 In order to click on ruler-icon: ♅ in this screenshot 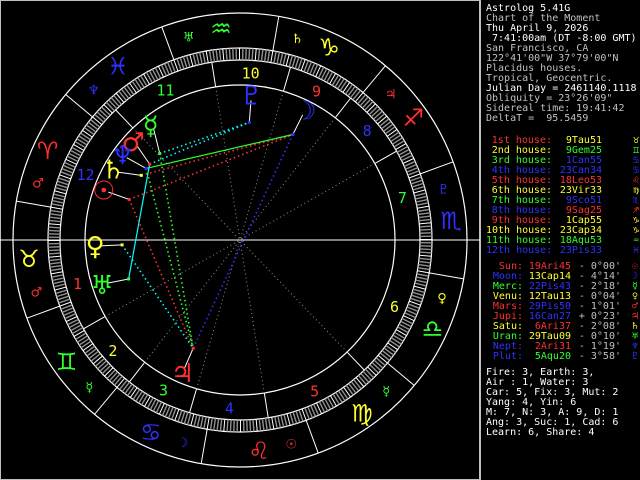, I will do `click(189, 37)`.